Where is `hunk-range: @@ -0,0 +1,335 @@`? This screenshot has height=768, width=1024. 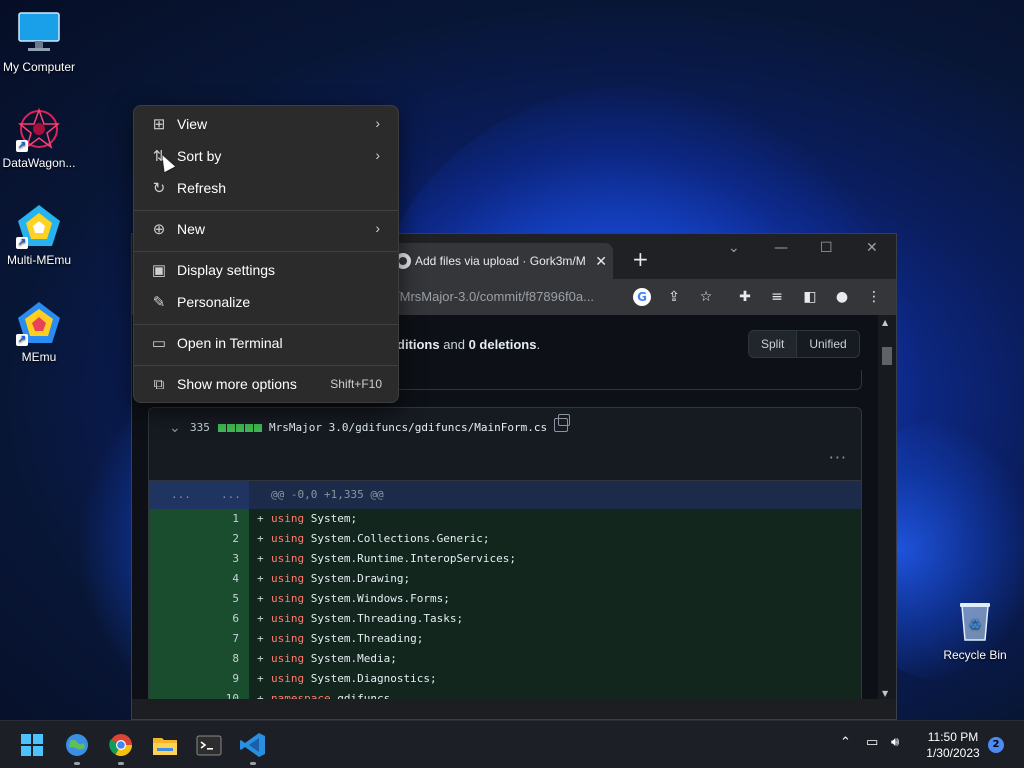
hunk-range: @@ -0,0 +1,335 @@ is located at coordinates (327, 494).